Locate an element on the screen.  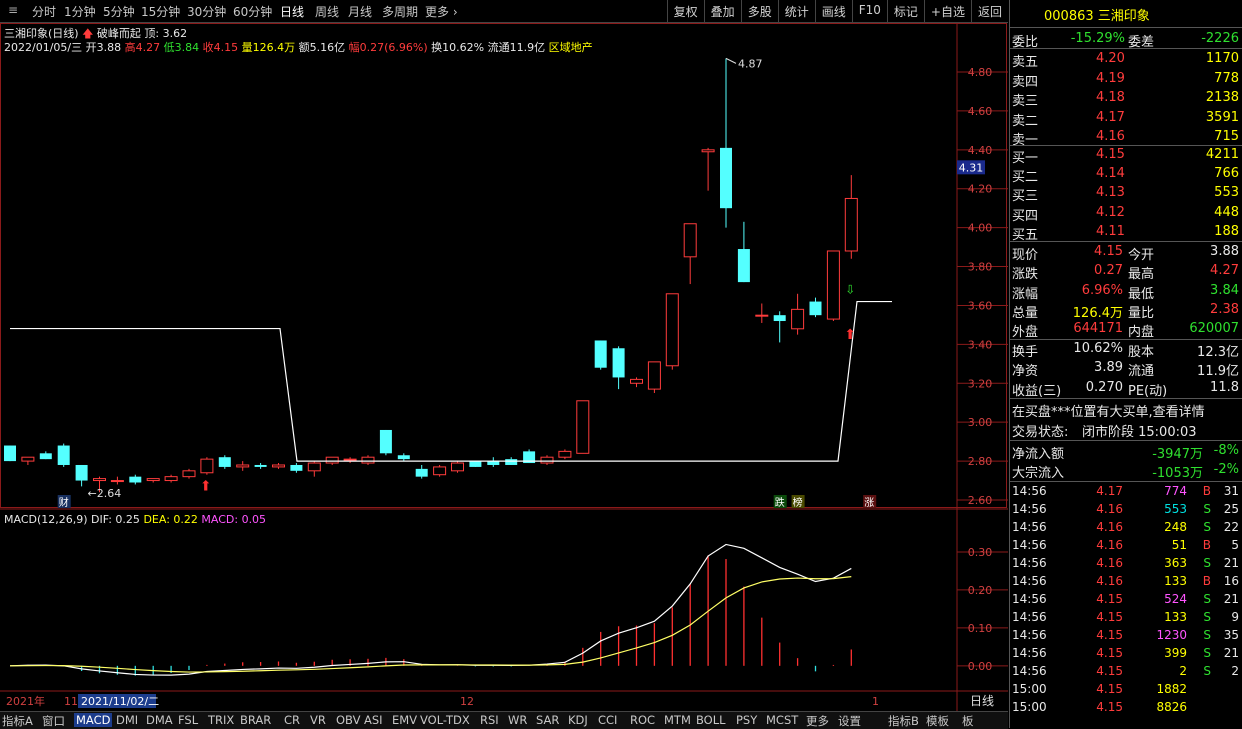
indicator-tab-23: MCST is located at coordinates (782, 720).